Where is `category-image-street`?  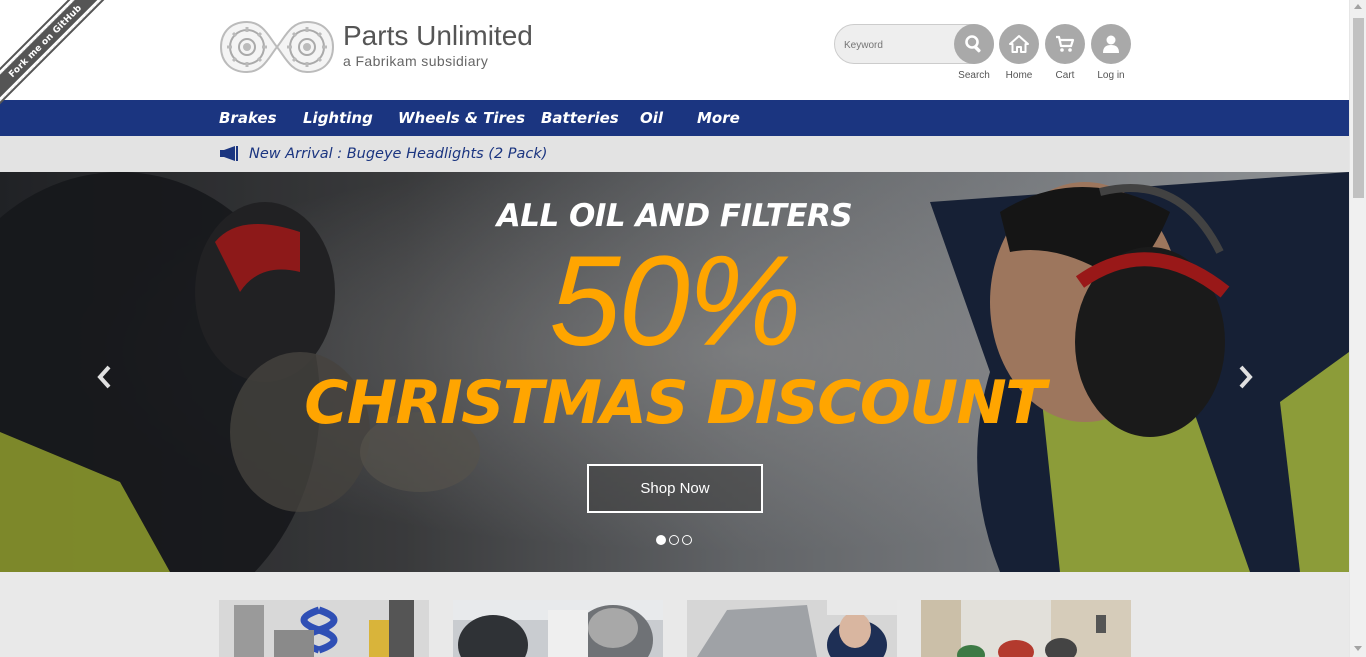 category-image-street is located at coordinates (1026, 628).